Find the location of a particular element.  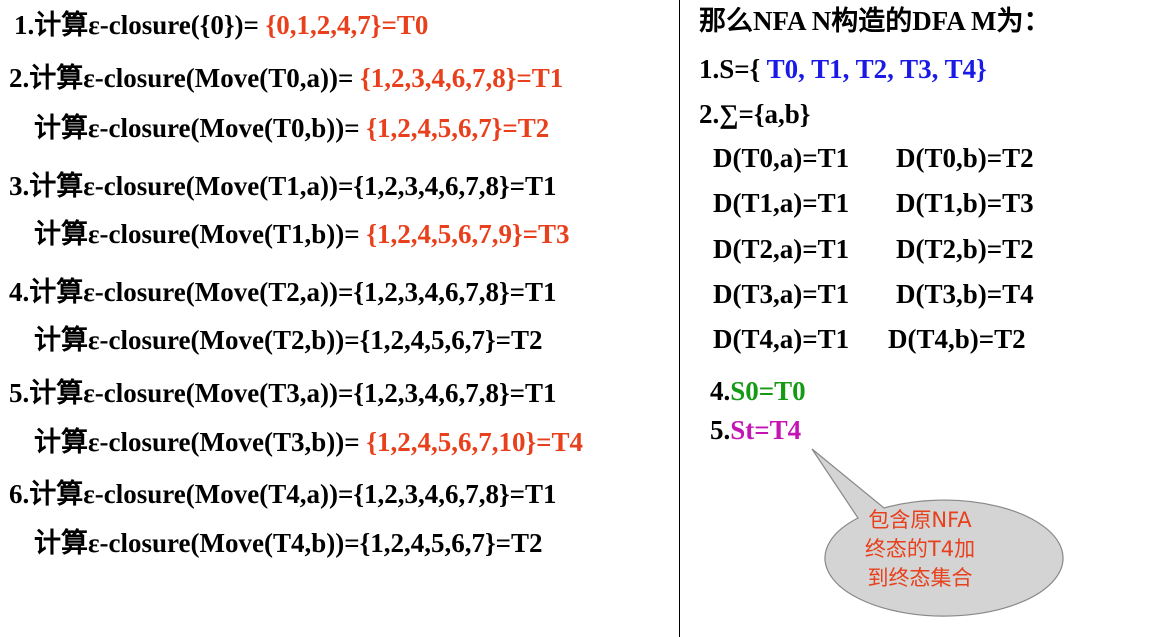

callout-line: 包含原NFA is located at coordinates (920, 520).